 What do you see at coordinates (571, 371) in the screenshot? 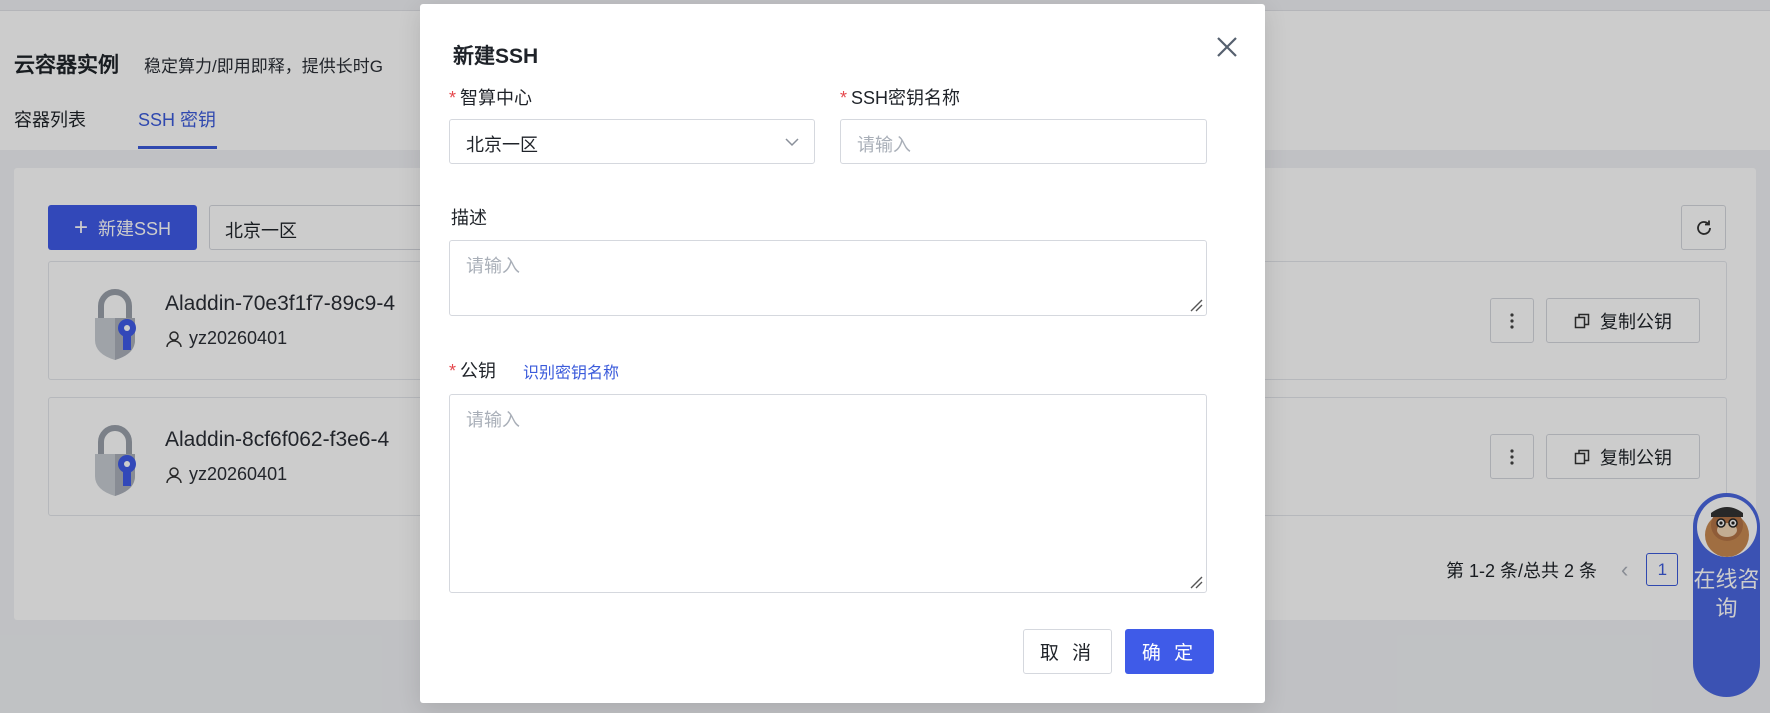
I see `detect-key-name-link: 识别密钥名称` at bounding box center [571, 371].